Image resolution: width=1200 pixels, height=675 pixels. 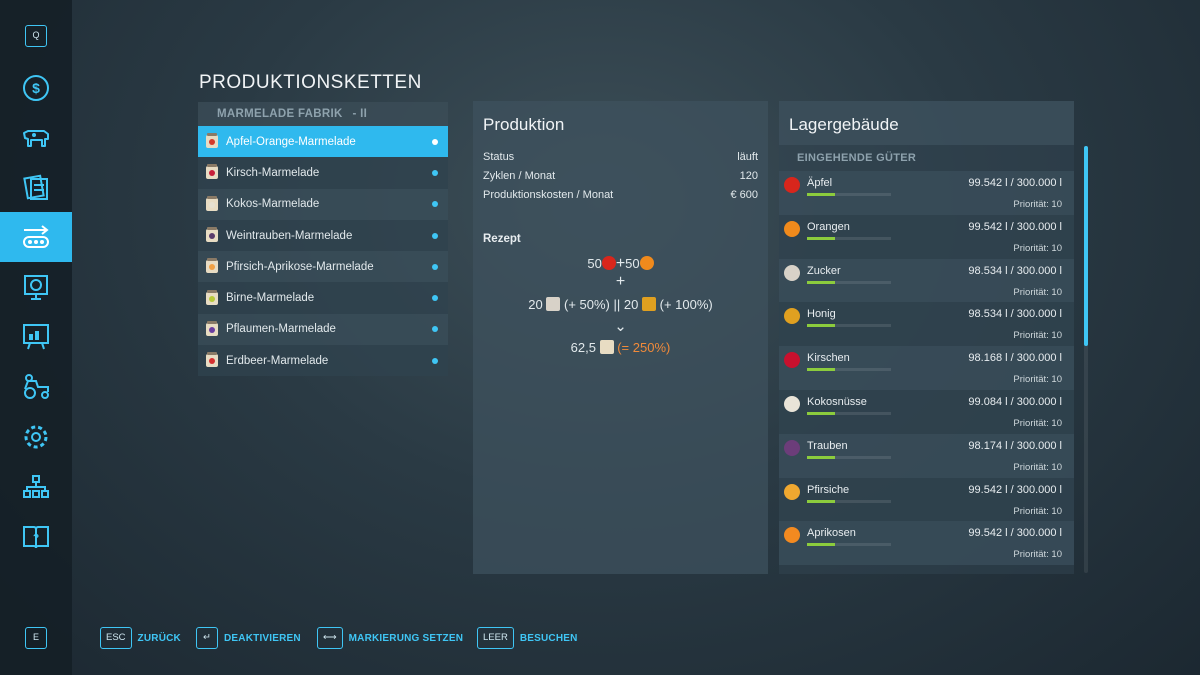 I want to click on enter-key: ↵, so click(x=207, y=638).